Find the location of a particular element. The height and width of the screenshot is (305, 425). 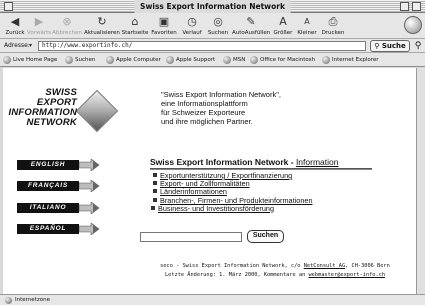

language-english-button: ENGLISH is located at coordinates (63, 165).